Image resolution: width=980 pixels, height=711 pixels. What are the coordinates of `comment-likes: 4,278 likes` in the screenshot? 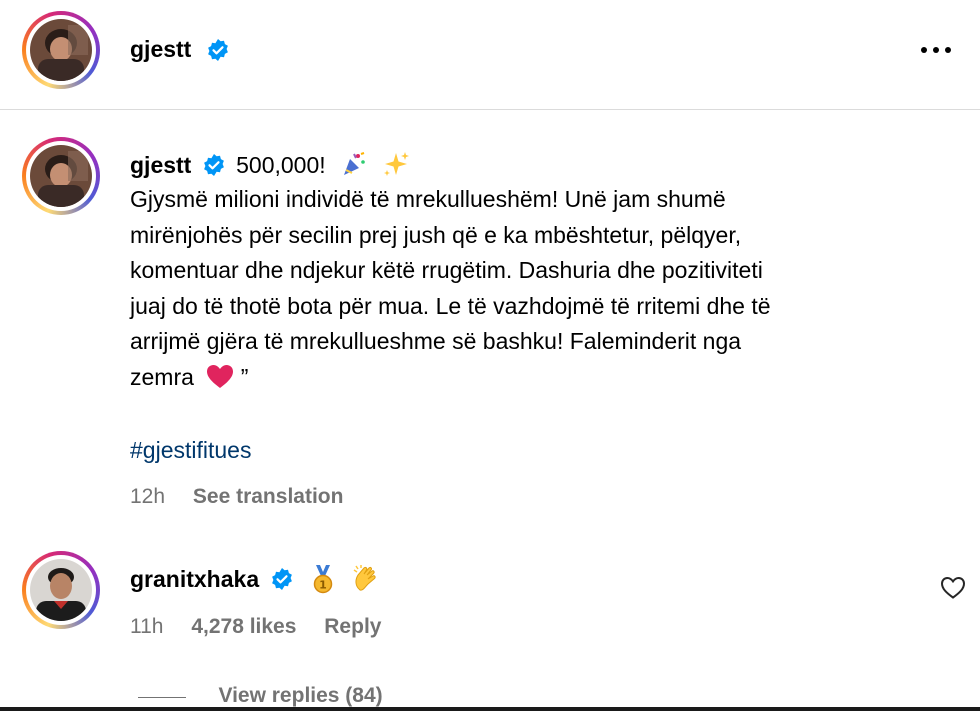 It's located at (243, 626).